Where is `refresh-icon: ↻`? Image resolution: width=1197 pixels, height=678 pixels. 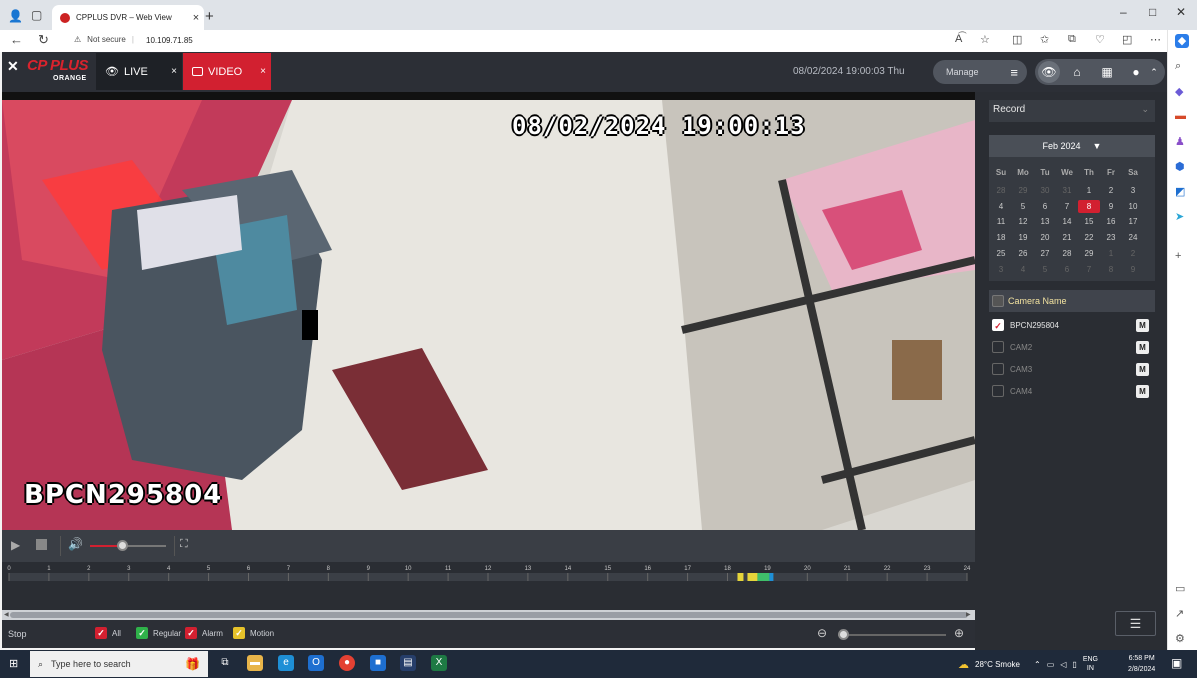 refresh-icon: ↻ is located at coordinates (43, 40).